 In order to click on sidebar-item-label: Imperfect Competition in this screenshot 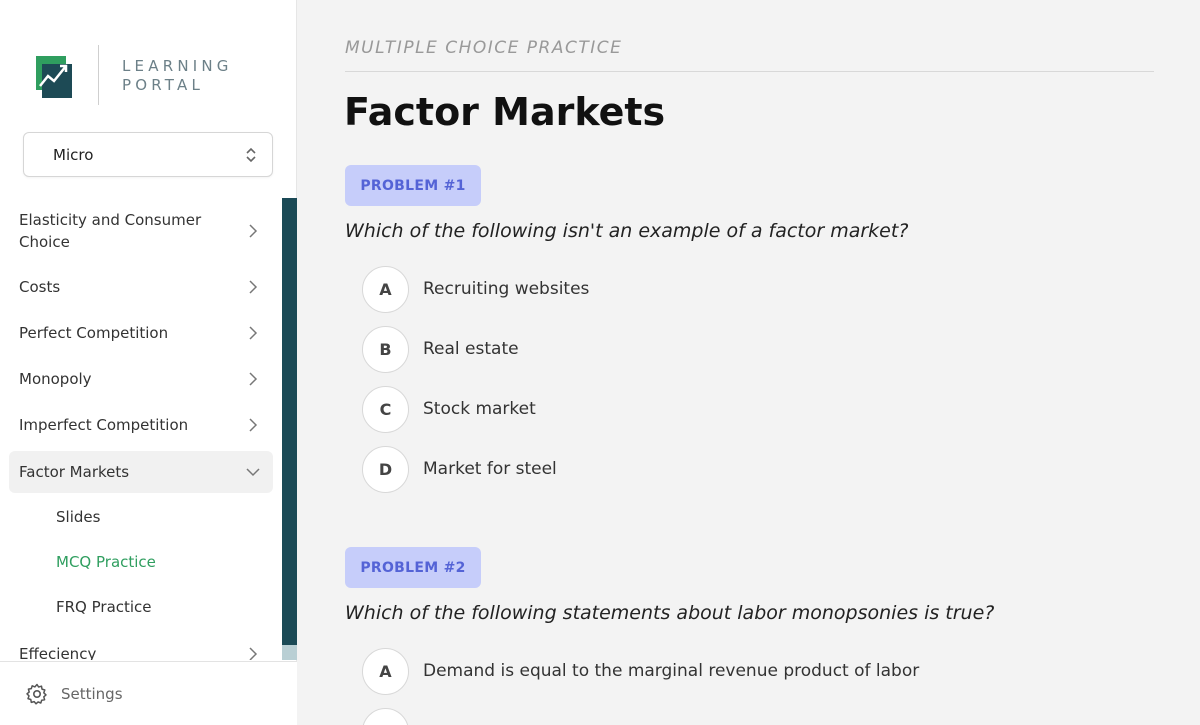, I will do `click(104, 425)`.